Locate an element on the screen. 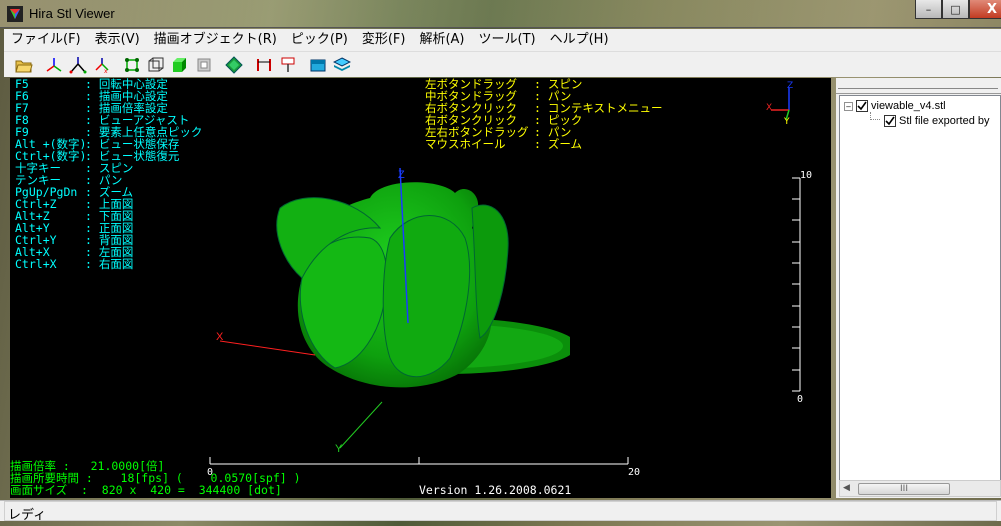  menu-pick: ピック(P) is located at coordinates (319, 40).